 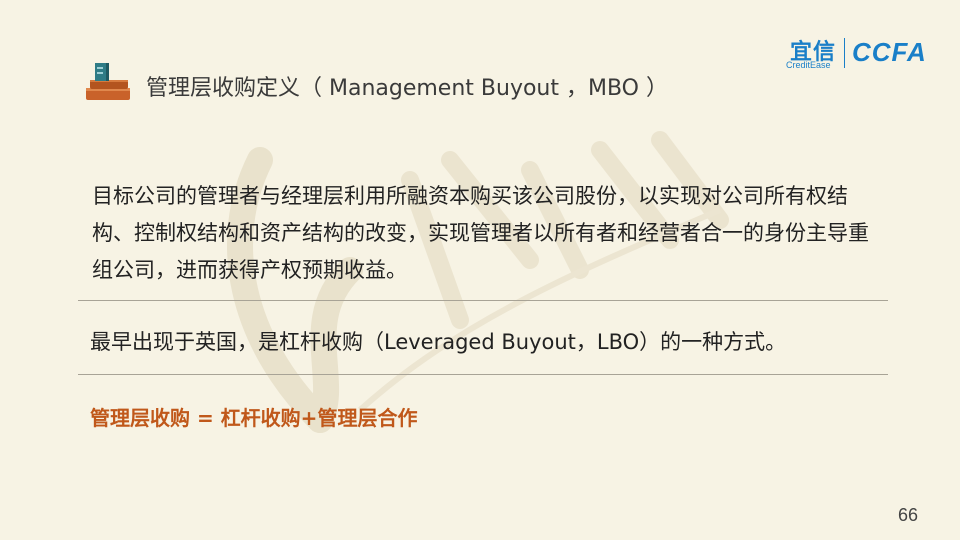 What do you see at coordinates (254, 418) in the screenshot?
I see `formula-text: 管理层收购 = 杠杆收购+管理层合作` at bounding box center [254, 418].